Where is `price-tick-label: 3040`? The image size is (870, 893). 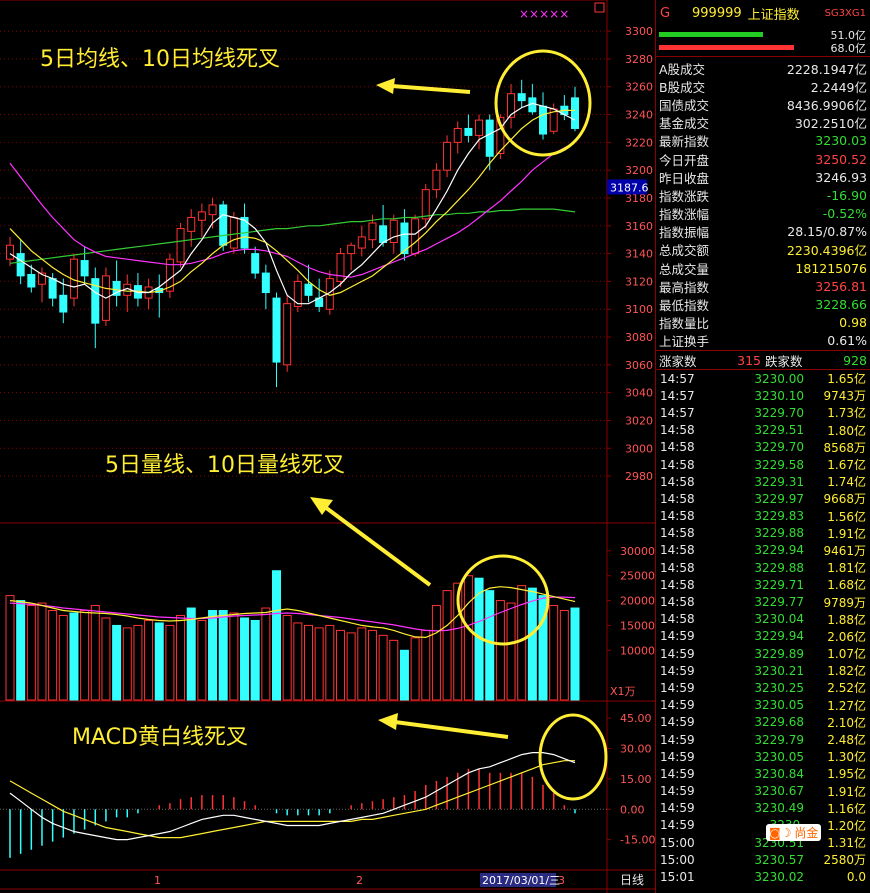
price-tick-label: 3040 is located at coordinates (639, 393).